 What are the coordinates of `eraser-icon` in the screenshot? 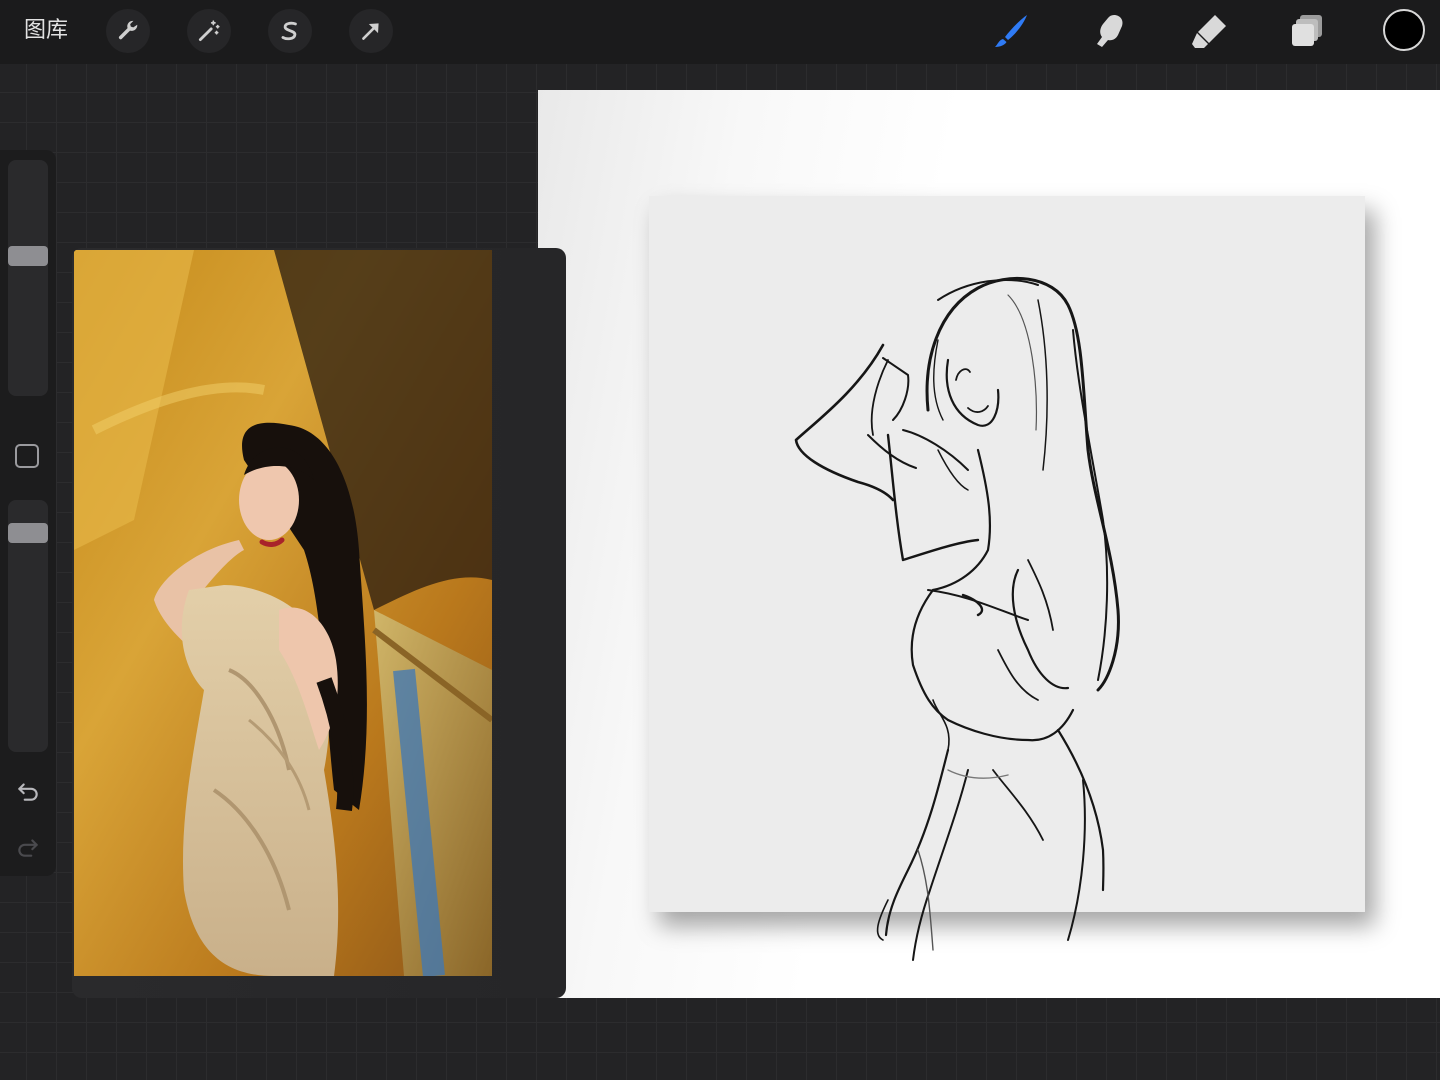 It's located at (1209, 31).